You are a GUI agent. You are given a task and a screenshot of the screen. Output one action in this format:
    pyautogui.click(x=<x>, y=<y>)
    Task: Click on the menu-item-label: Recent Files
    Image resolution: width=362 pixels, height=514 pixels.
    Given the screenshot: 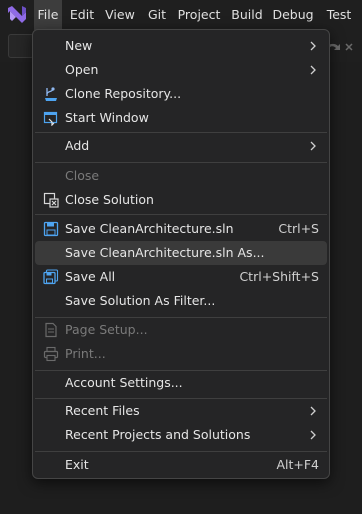 What is the action you would take?
    pyautogui.click(x=102, y=410)
    